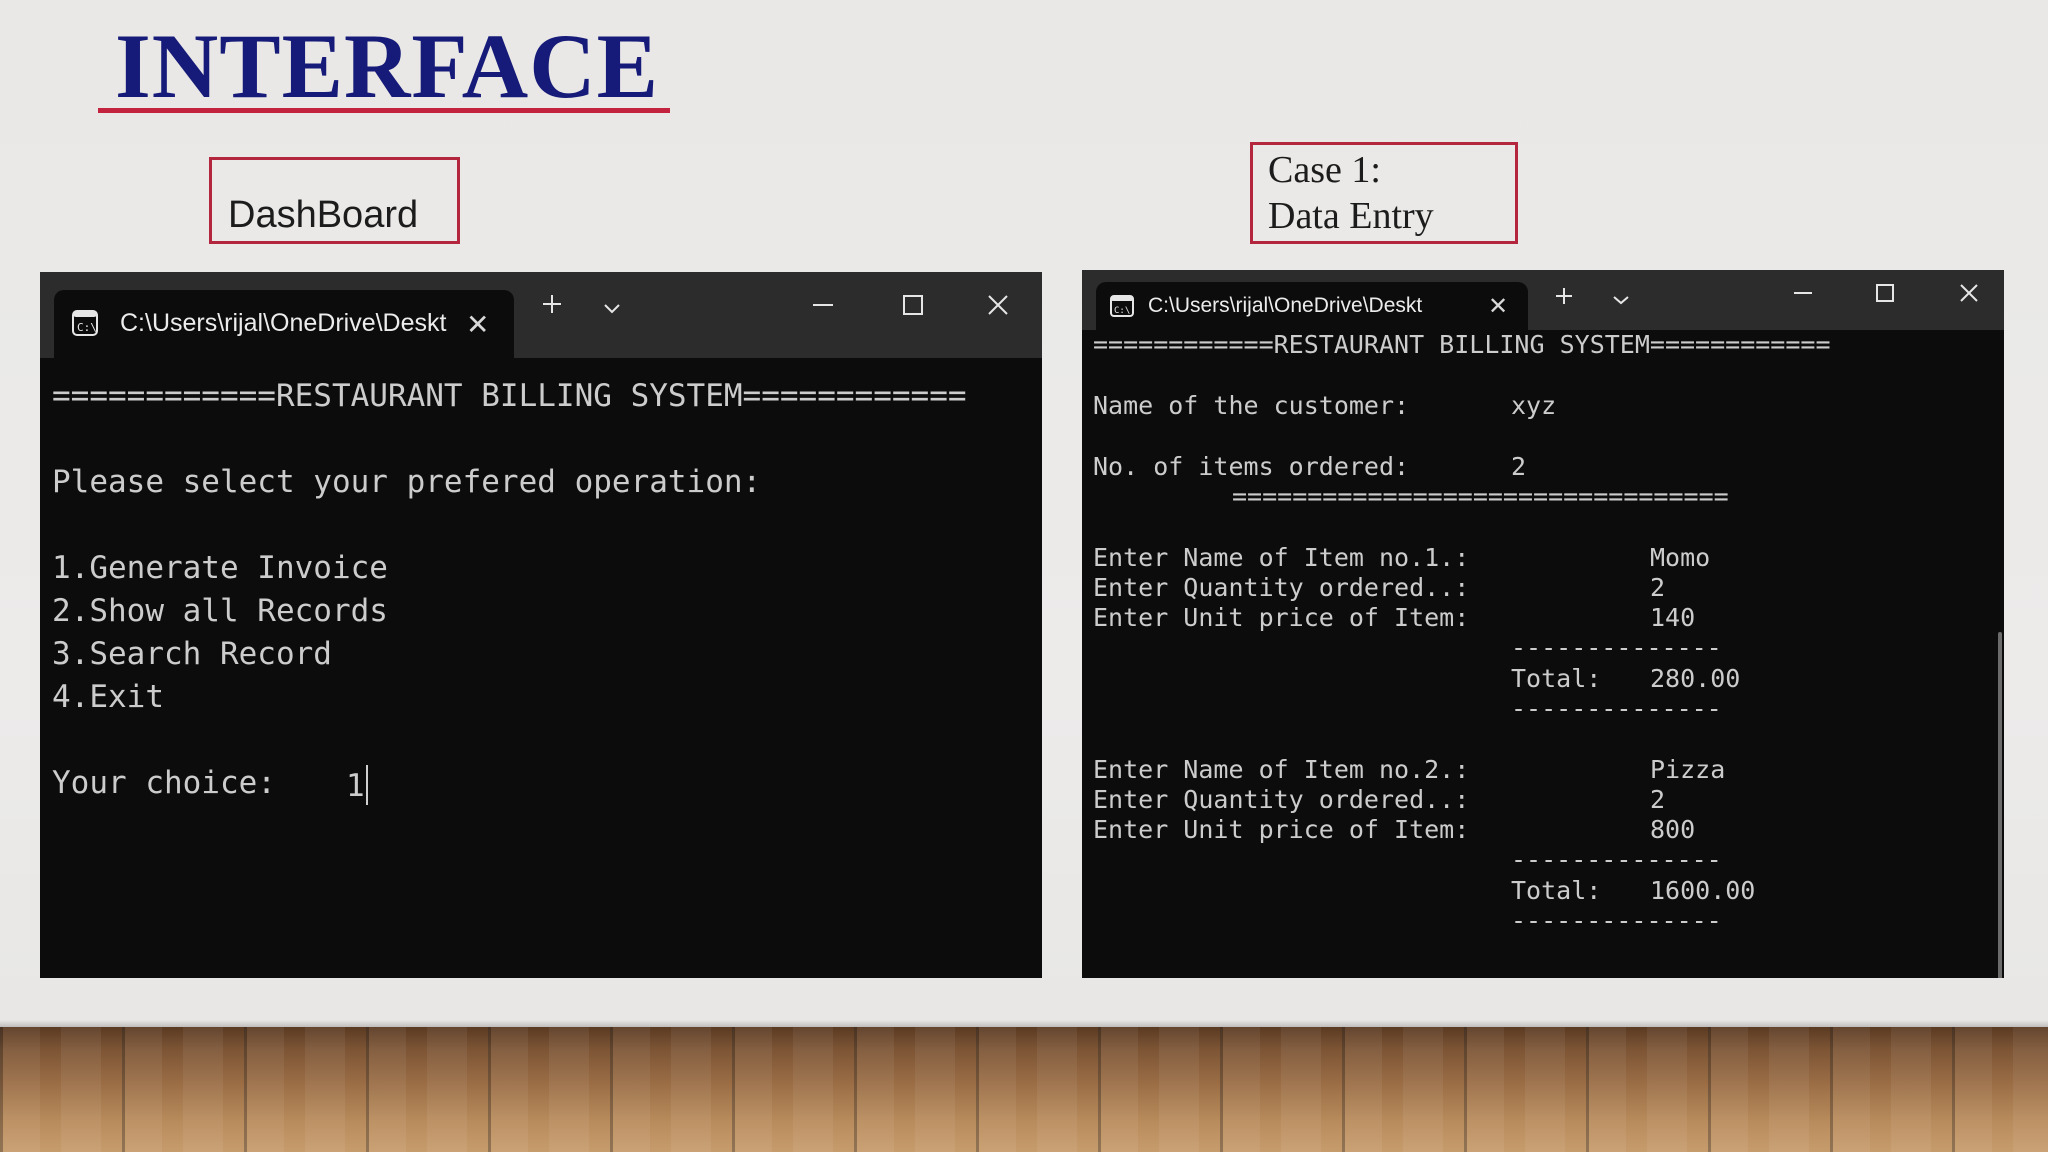  Describe the element at coordinates (2000, 805) in the screenshot. I see `terminal-scrollbar` at that location.